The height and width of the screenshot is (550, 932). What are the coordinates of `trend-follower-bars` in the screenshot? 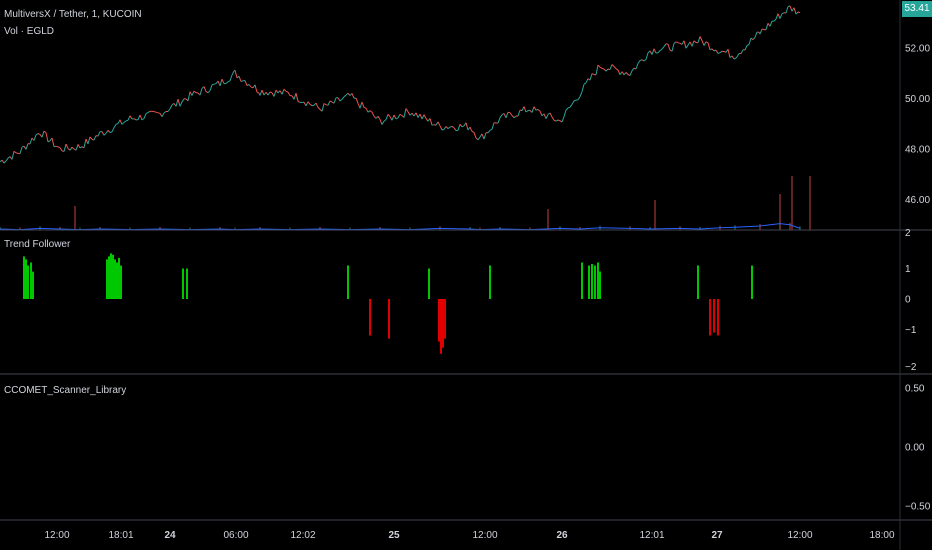 It's located at (388, 303).